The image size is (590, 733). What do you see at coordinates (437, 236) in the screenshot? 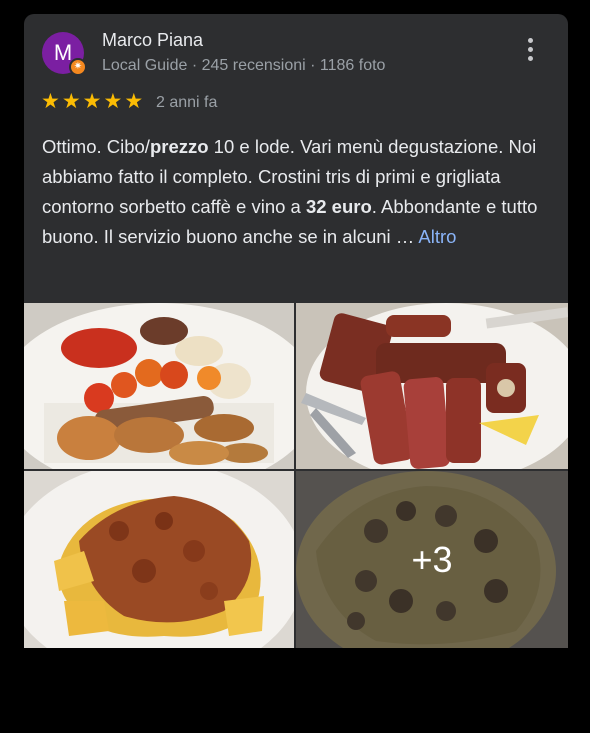
I see `read-more-link: Altro` at bounding box center [437, 236].